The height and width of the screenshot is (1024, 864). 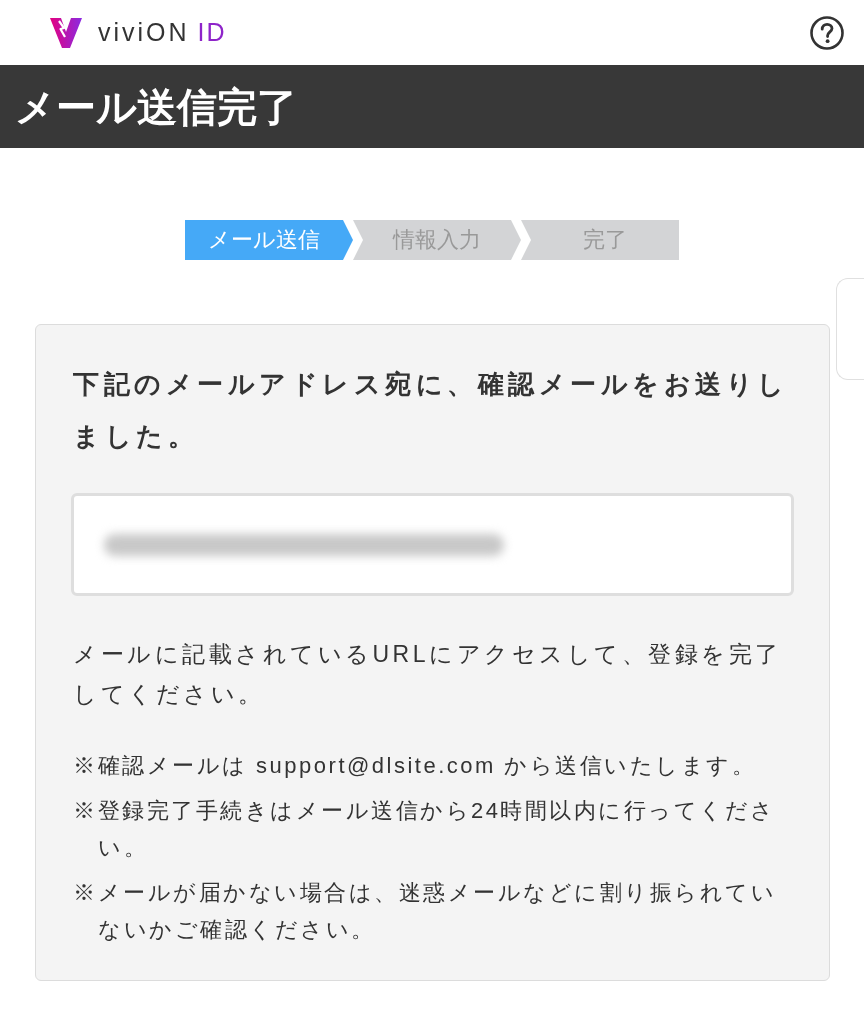 What do you see at coordinates (66, 32) in the screenshot?
I see `logo-icon` at bounding box center [66, 32].